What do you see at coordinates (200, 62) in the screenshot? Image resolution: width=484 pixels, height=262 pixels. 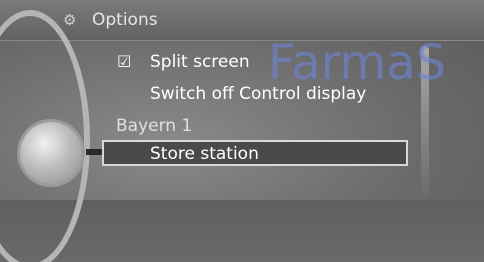 I see `menu-item-split-screen: Split screen` at bounding box center [200, 62].